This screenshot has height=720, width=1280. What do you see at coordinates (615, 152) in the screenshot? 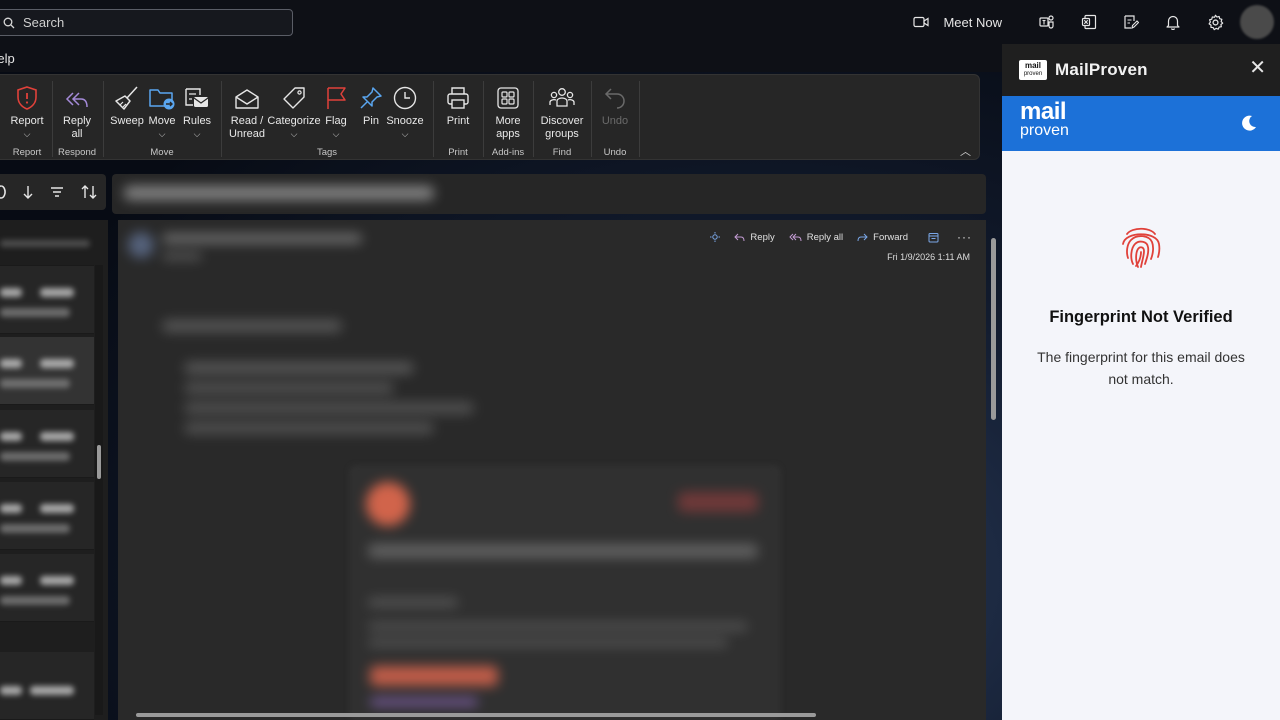
I see `group-label-undo: Undo` at bounding box center [615, 152].